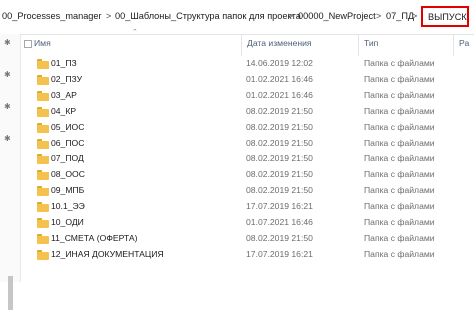 The image size is (474, 310). I want to click on list-item: 03_АР 01.02.2021 16:46 Папка с файлами, so click(247, 96).